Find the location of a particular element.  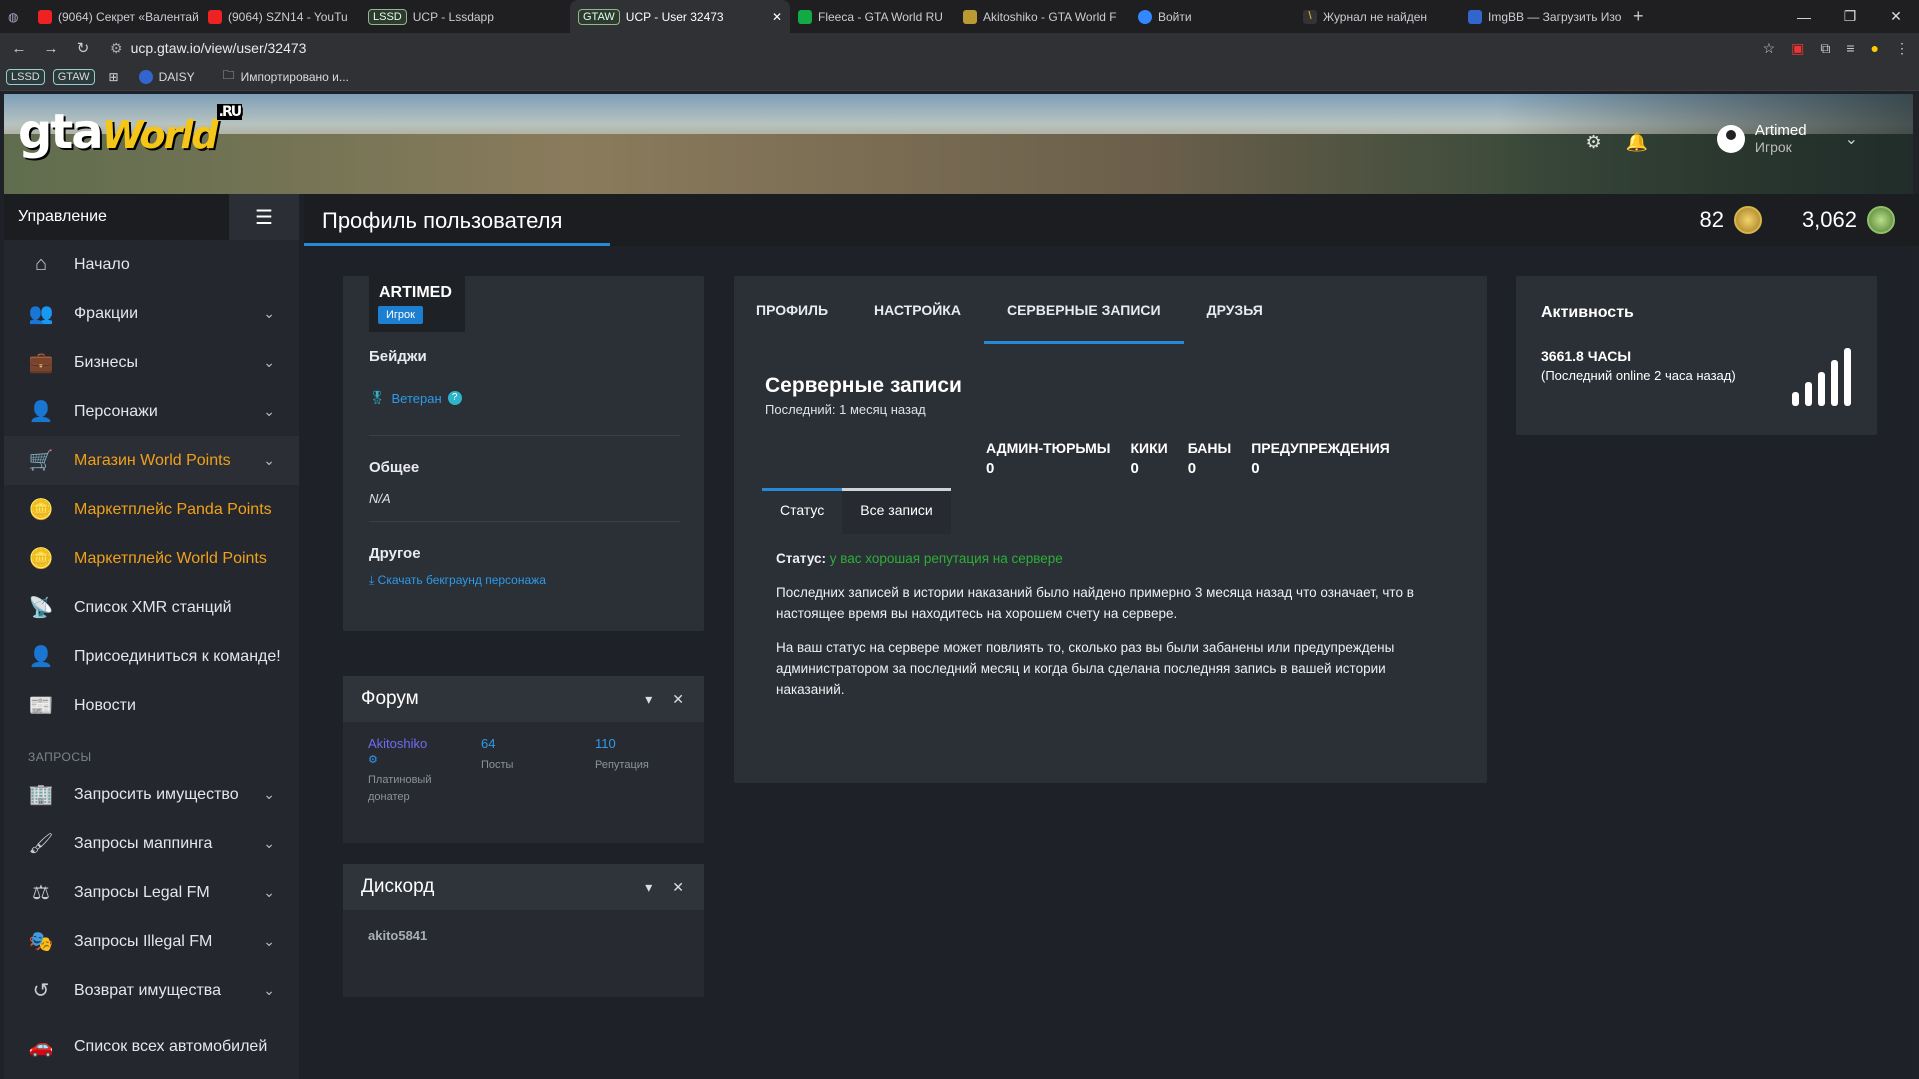

sidebar-item-label: Список всех автомобилей is located at coordinates (171, 1046).